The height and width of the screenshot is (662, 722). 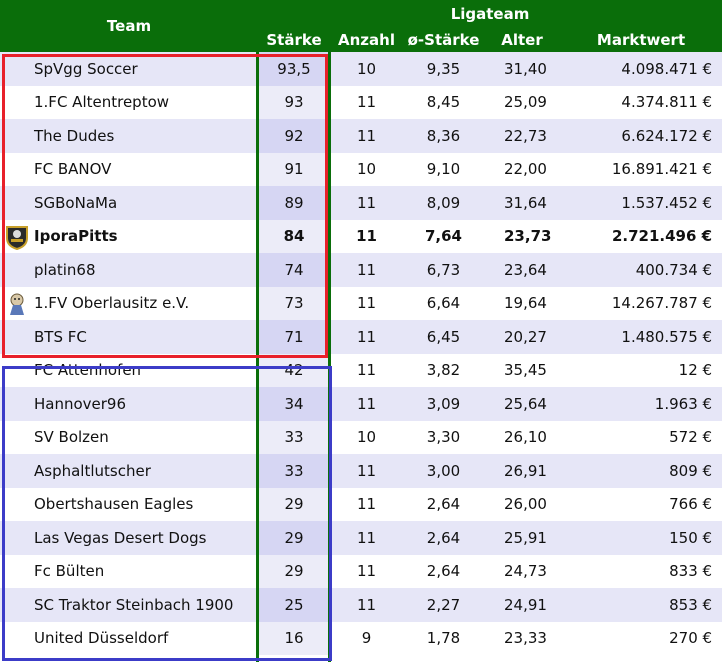 I want to click on team-name-cell: United Düsseldorf, so click(x=129, y=638).